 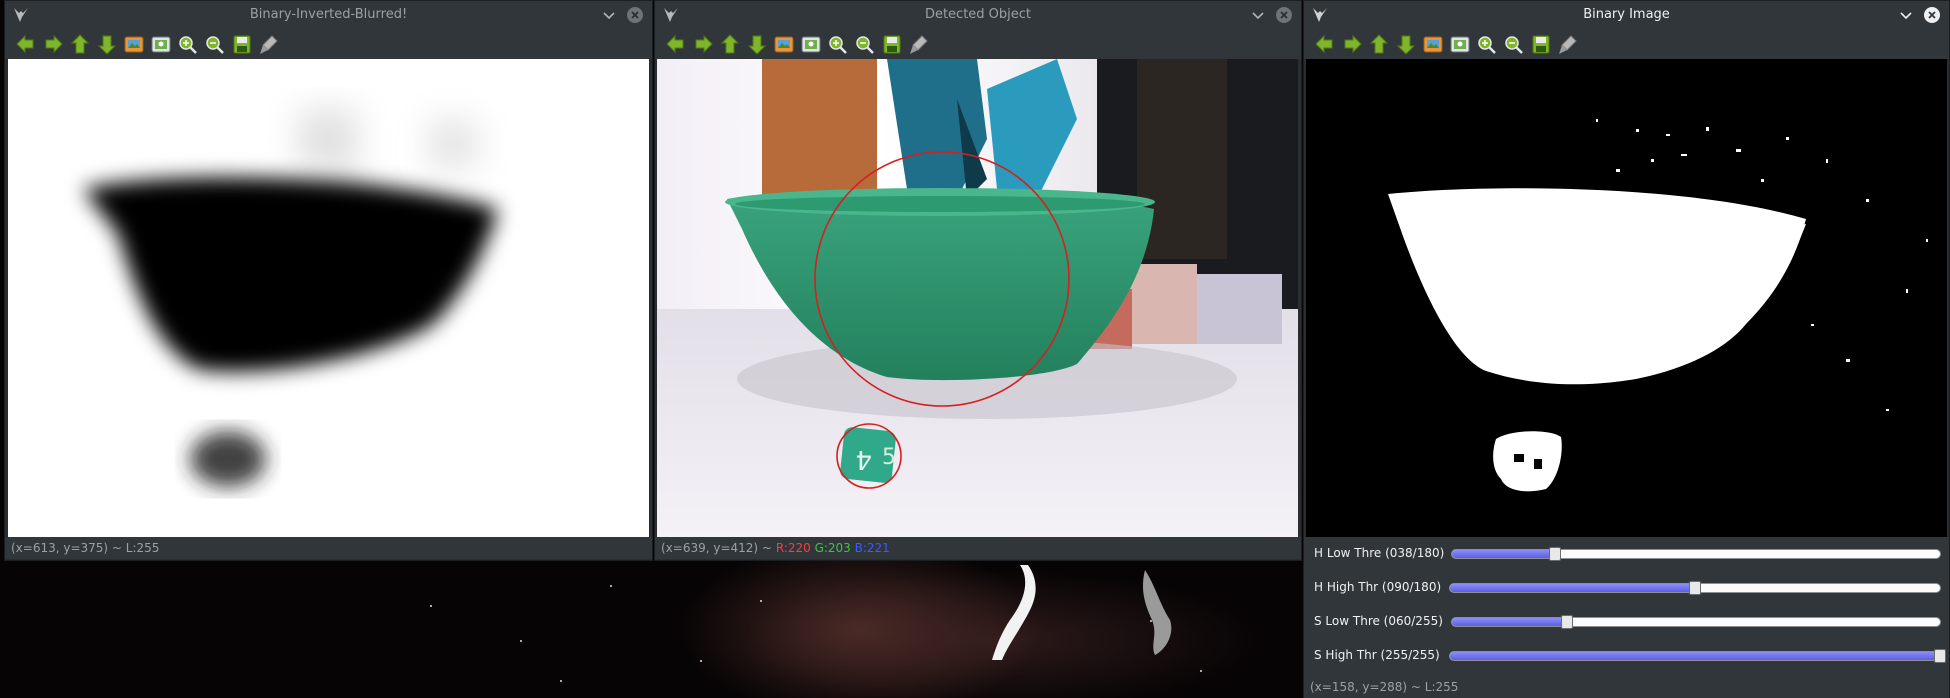 What do you see at coordinates (1378, 587) in the screenshot?
I see `trackbar-label: H High Thr (090/180)` at bounding box center [1378, 587].